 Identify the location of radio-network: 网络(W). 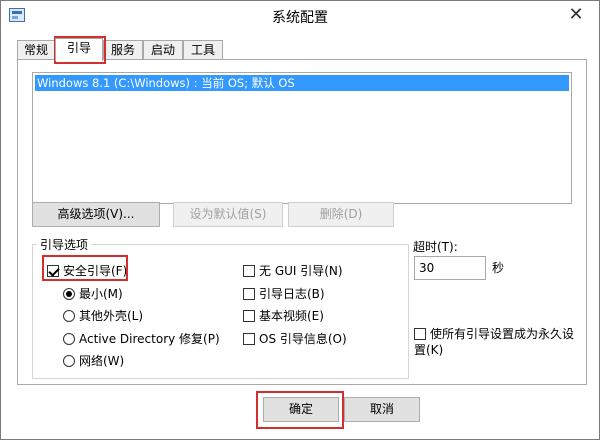
(93, 361).